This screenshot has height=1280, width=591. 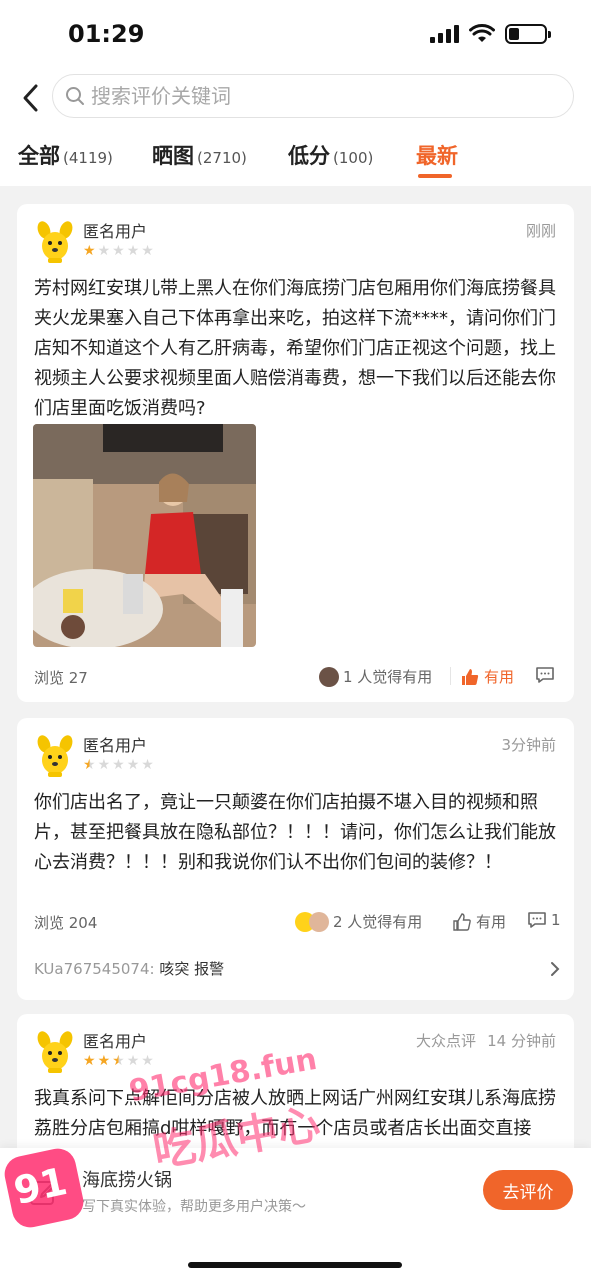 I want to click on chevron-left-icon, so click(x=30, y=98).